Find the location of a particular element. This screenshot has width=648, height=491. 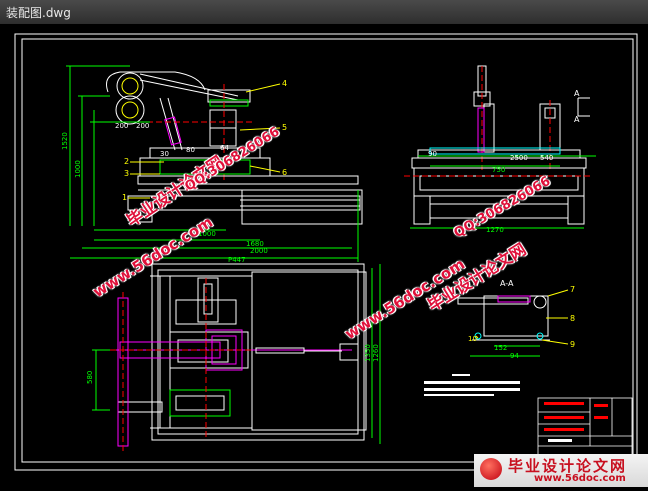

logo-site-text: www.56doc.com is located at coordinates (580, 478).